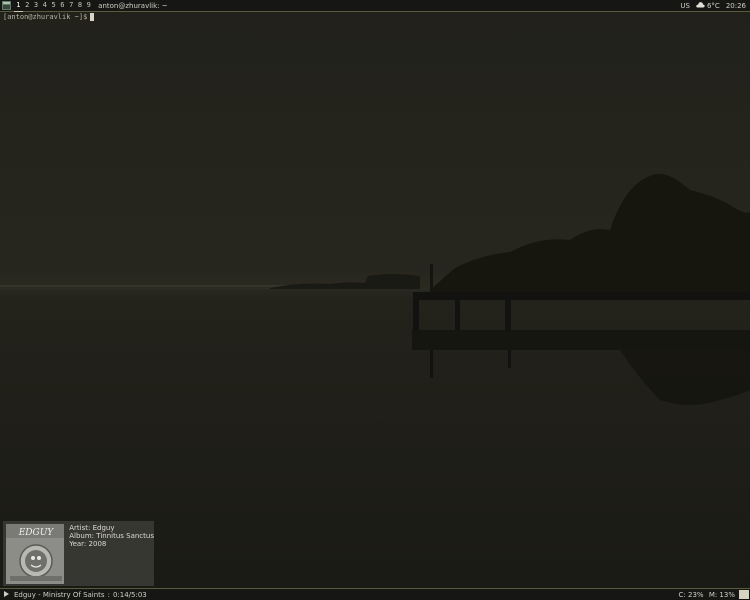 The height and width of the screenshot is (600, 750). I want to click on album-line: Album: Tinnitus Sanctus, so click(111, 536).